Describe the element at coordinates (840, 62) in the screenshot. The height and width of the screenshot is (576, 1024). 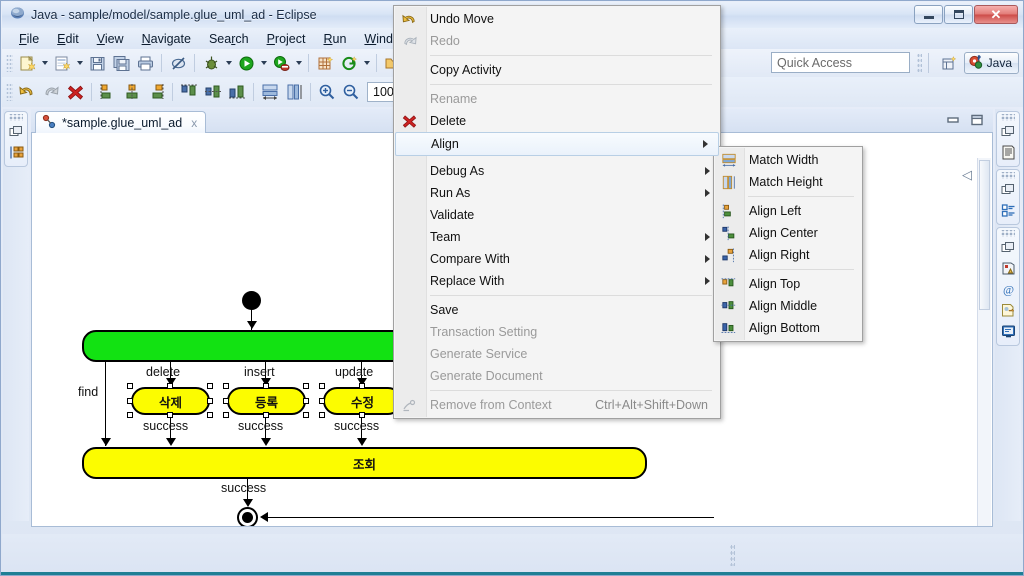
I see `quick-access-input: Quick Access` at that location.